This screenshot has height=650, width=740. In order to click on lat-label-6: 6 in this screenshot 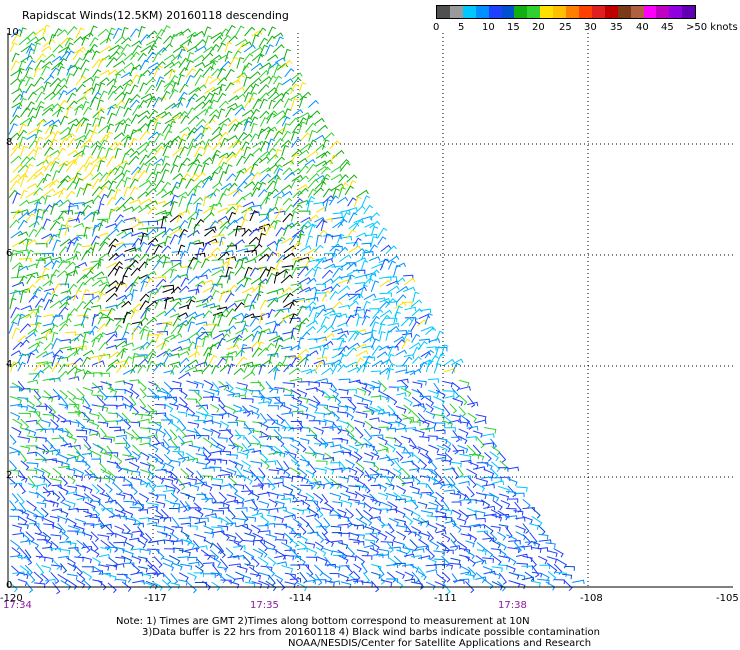, I will do `click(9, 253)`.